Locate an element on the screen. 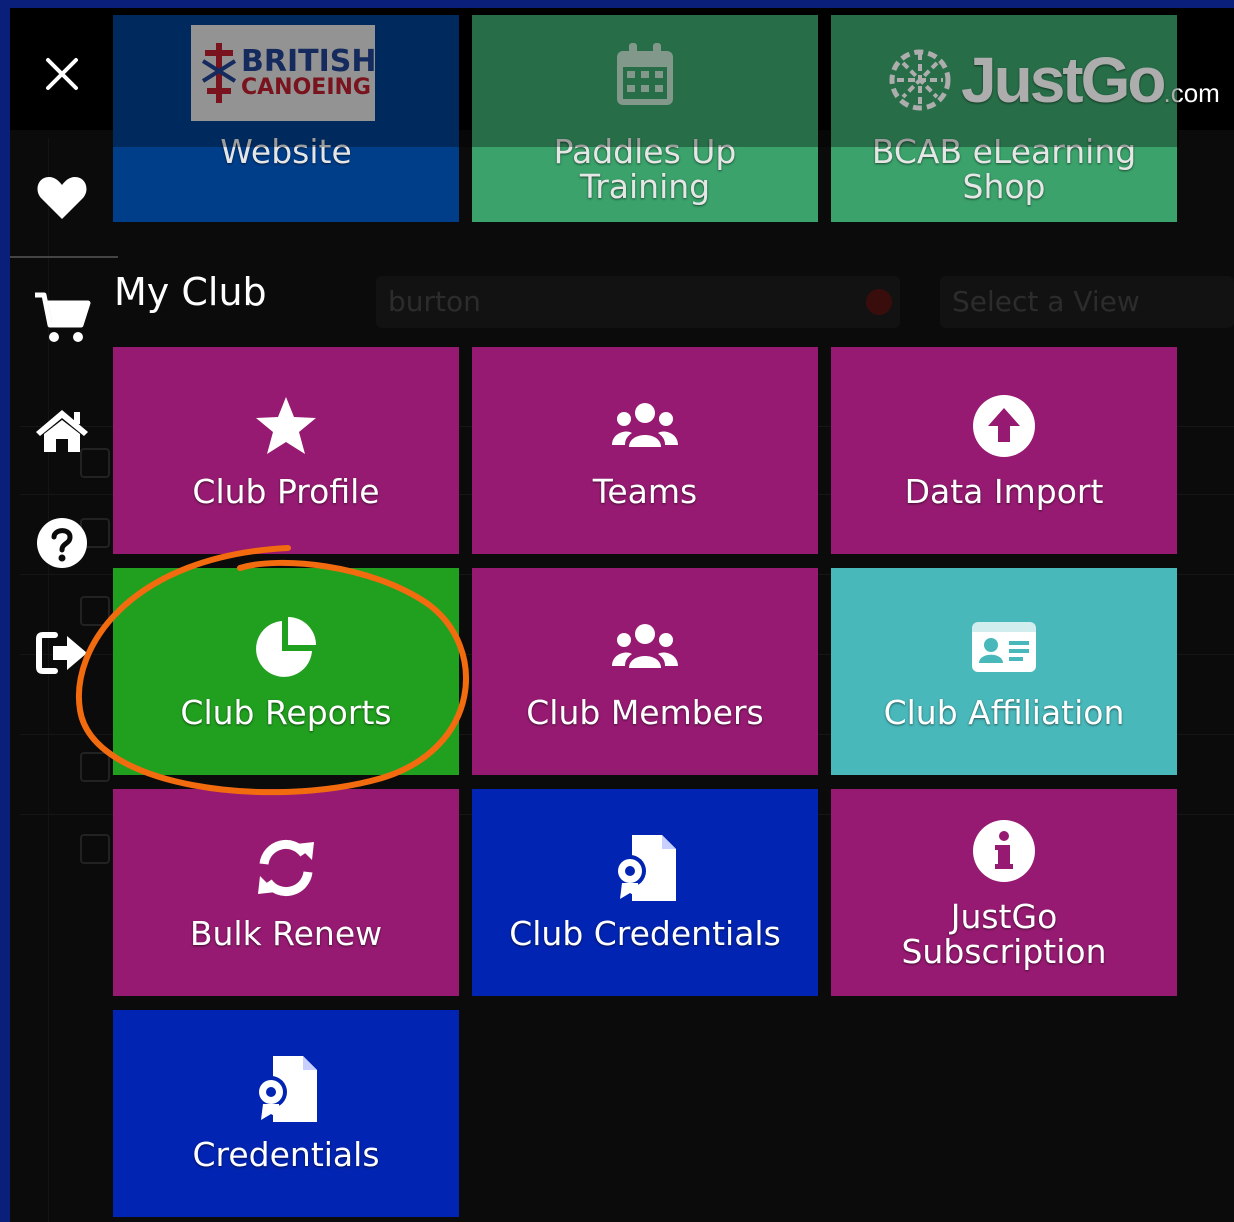 This screenshot has height=1222, width=1234. globe-icon is located at coordinates (920, 80).